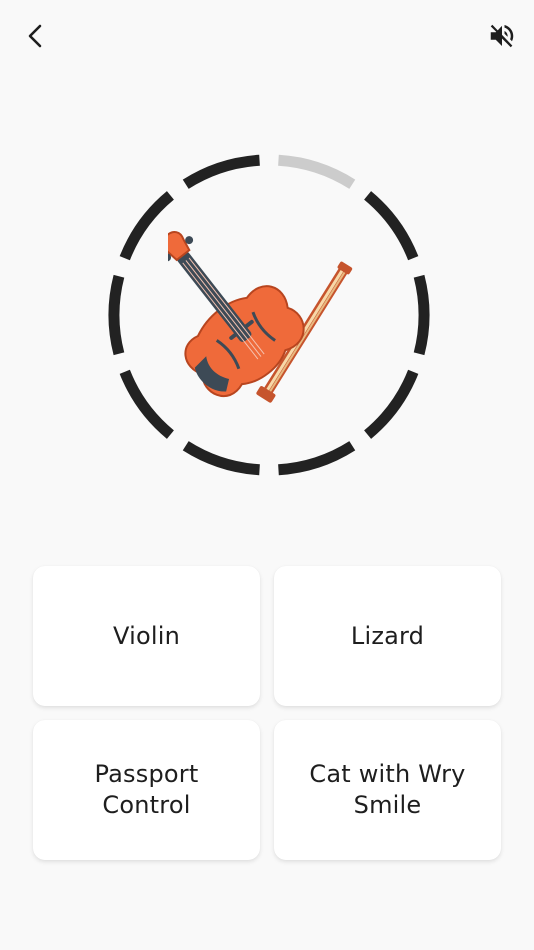 This screenshot has height=950, width=534. What do you see at coordinates (317, 171) in the screenshot?
I see `timer-segment-elapsed` at bounding box center [317, 171].